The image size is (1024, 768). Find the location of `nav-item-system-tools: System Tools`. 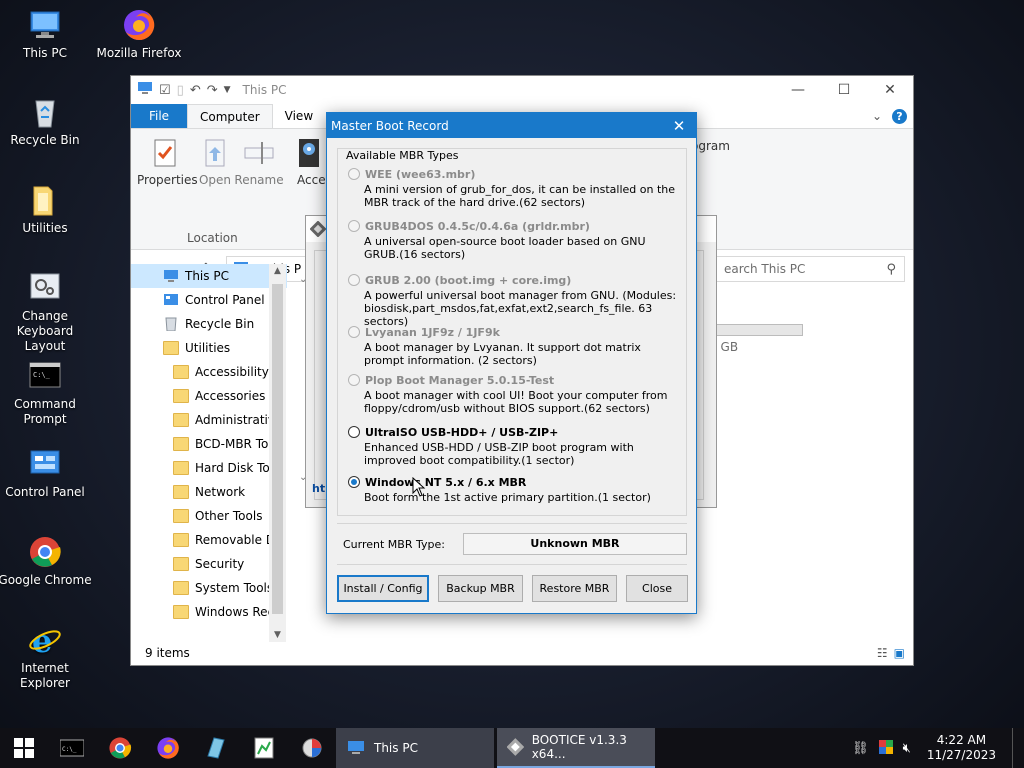

nav-item-system-tools: System Tools is located at coordinates (209, 588).